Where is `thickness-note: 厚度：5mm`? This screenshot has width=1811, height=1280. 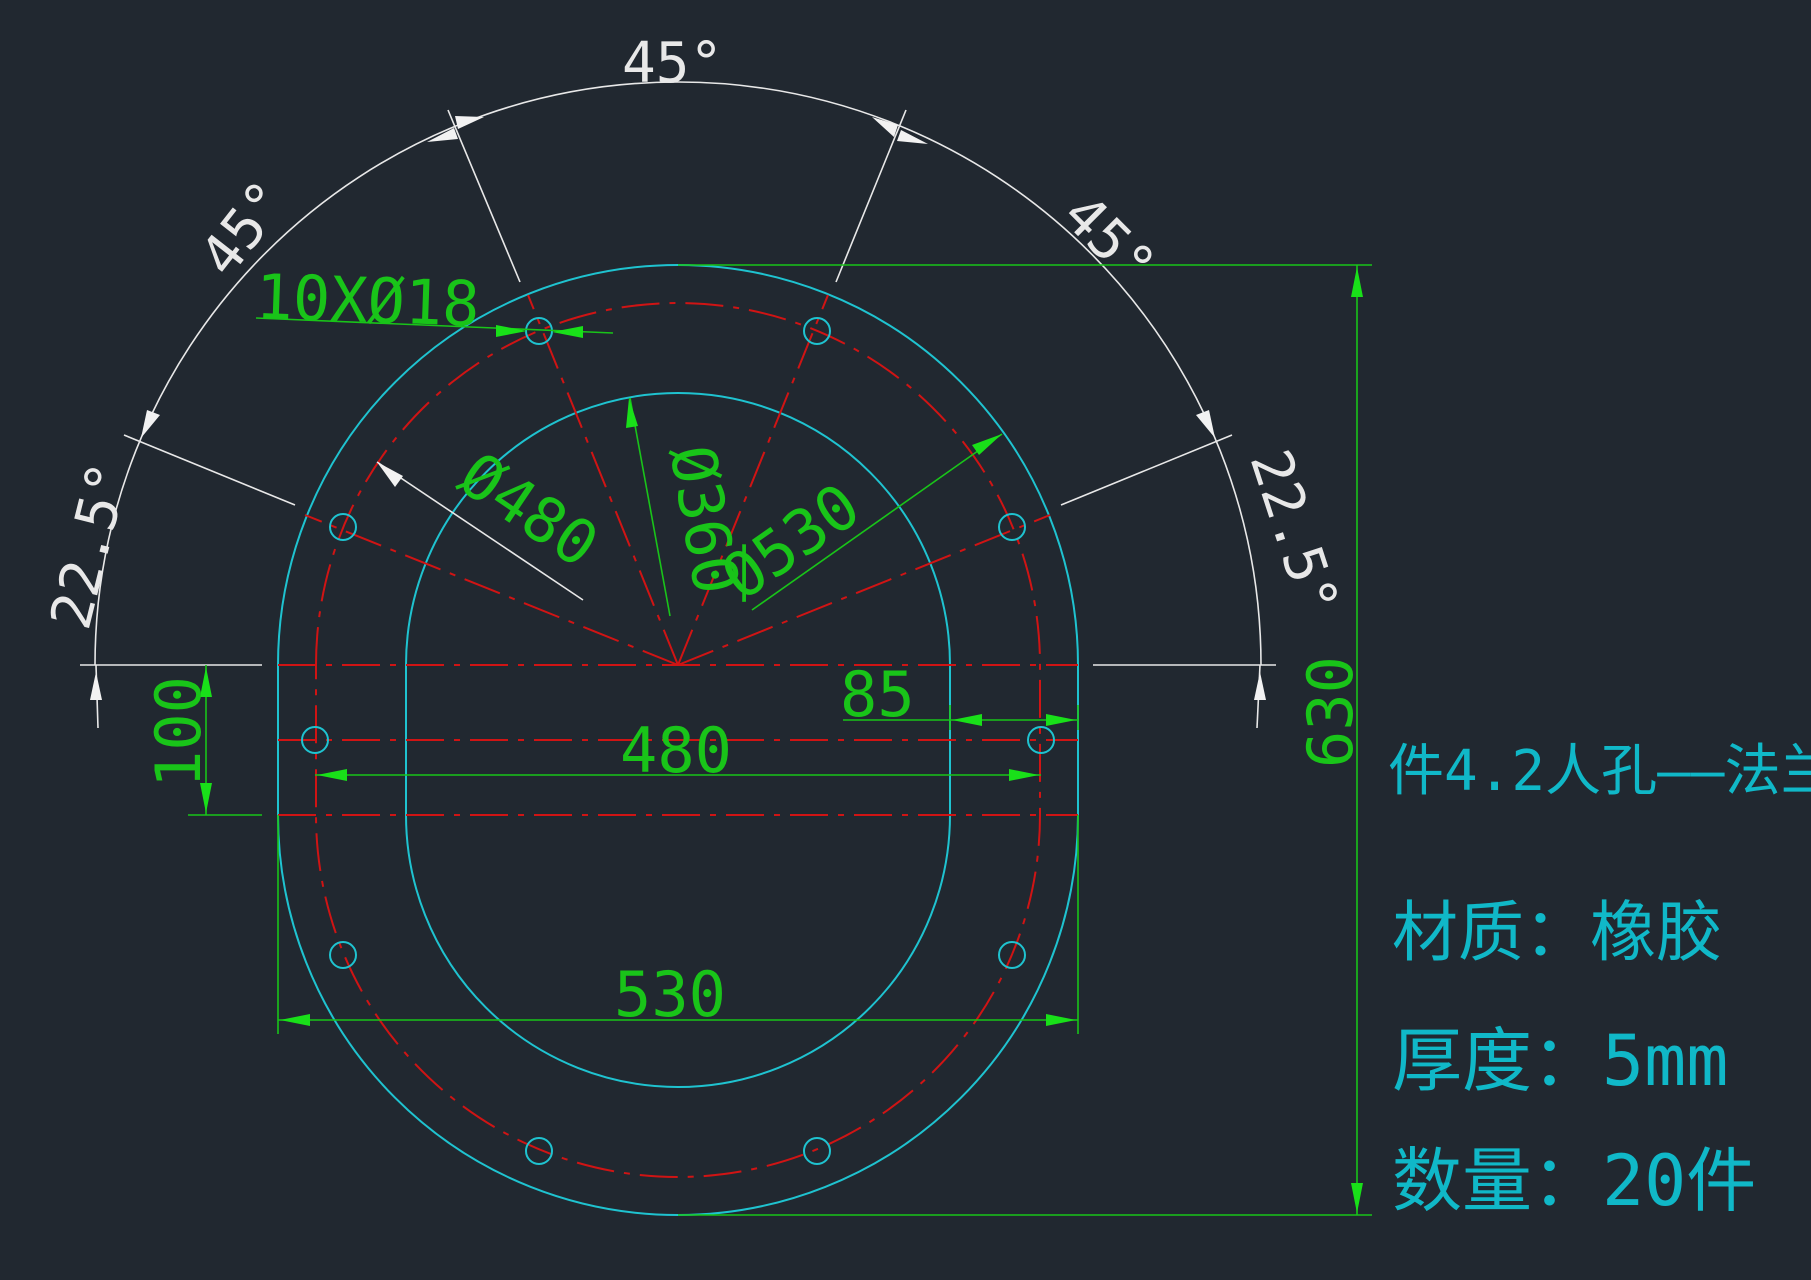 thickness-note: 厚度：5mm is located at coordinates (1560, 1061).